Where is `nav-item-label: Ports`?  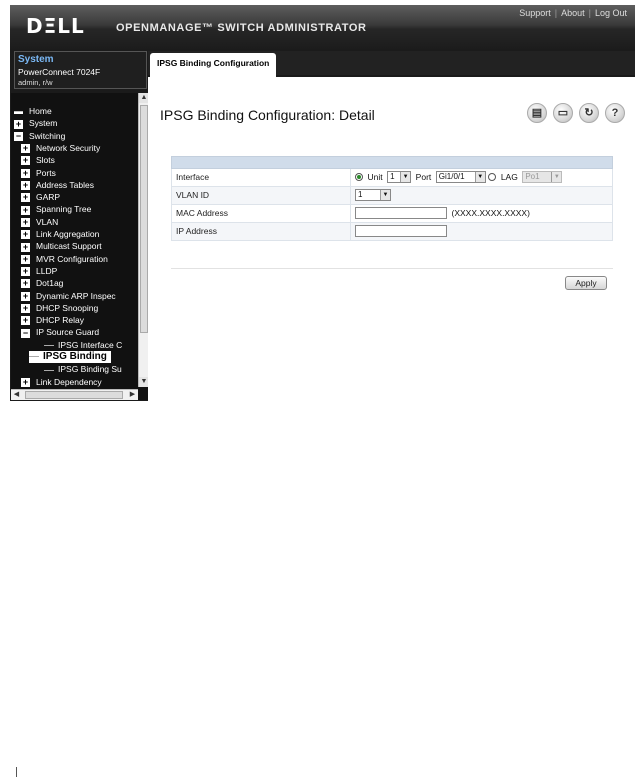 nav-item-label: Ports is located at coordinates (46, 172).